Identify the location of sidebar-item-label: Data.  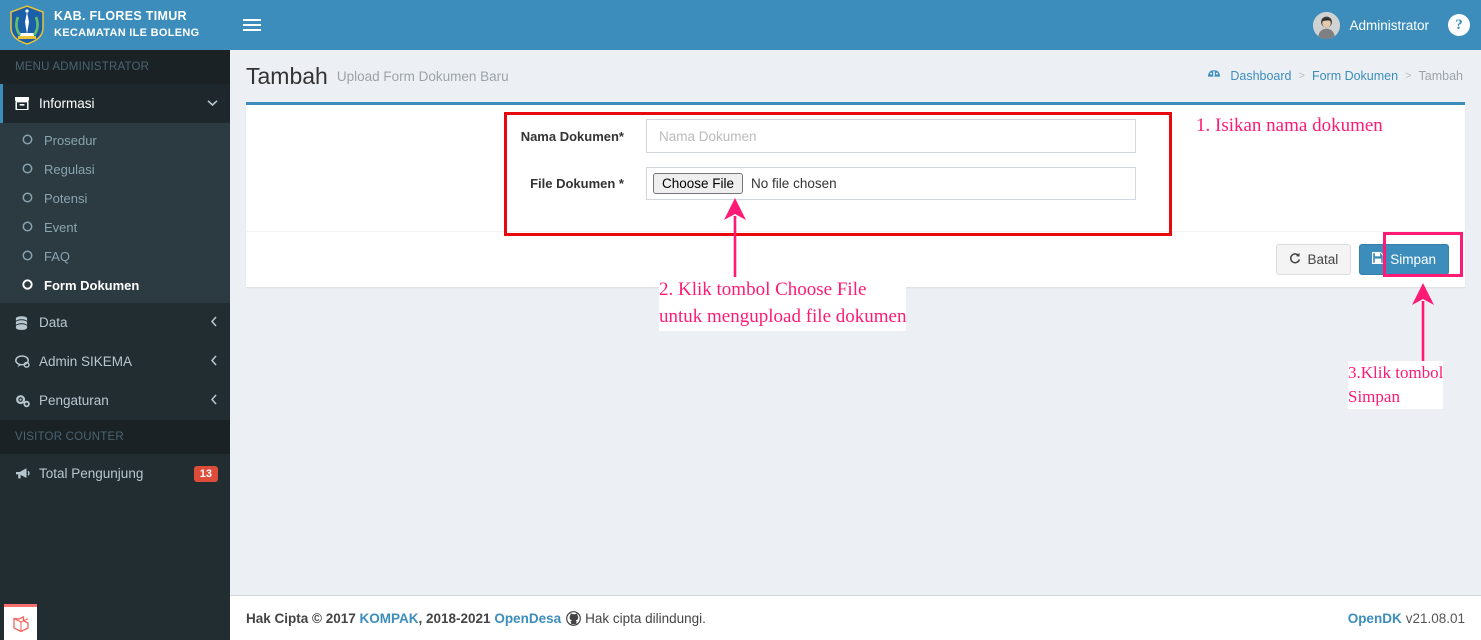
(53, 322).